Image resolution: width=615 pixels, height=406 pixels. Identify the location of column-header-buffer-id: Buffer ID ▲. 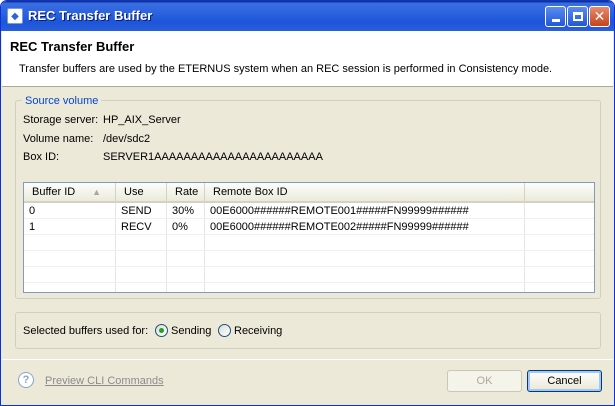
(70, 192).